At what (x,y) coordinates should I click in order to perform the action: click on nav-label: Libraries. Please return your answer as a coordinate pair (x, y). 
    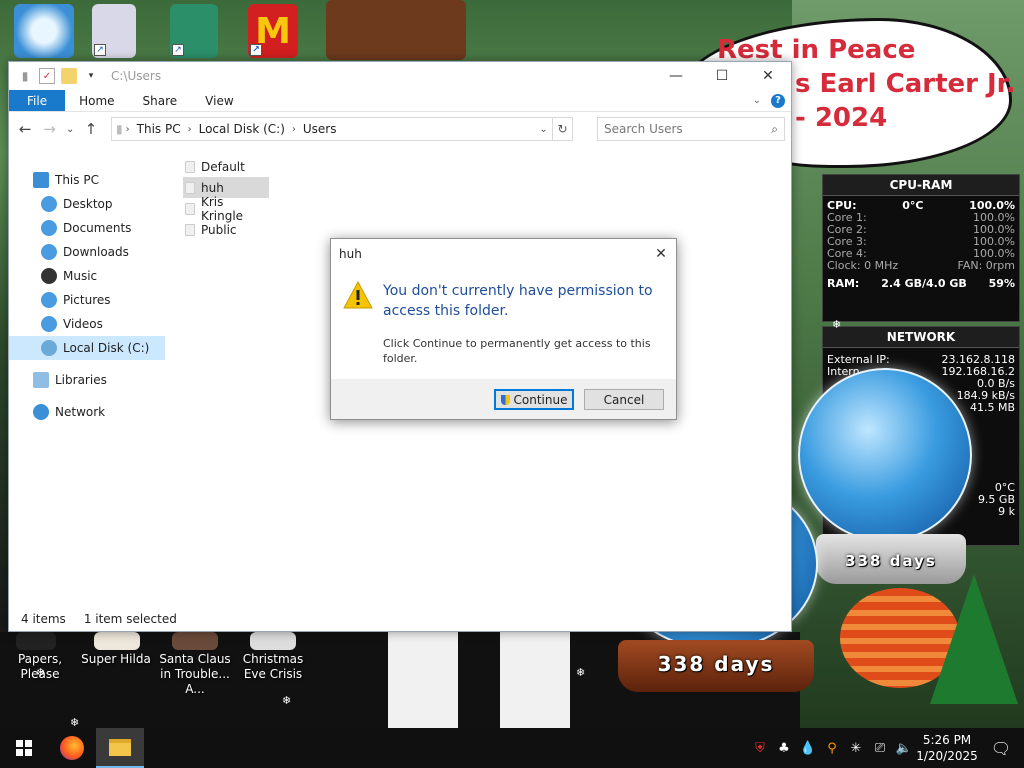
    Looking at the image, I should click on (81, 380).